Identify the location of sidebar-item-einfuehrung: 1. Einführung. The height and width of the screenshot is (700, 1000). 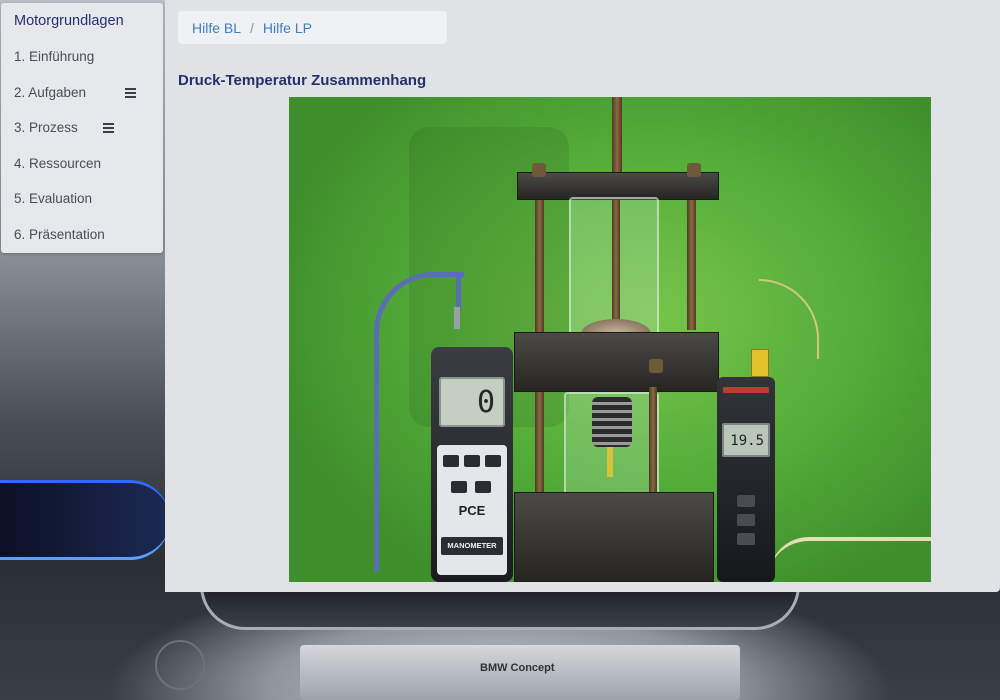
(82, 57).